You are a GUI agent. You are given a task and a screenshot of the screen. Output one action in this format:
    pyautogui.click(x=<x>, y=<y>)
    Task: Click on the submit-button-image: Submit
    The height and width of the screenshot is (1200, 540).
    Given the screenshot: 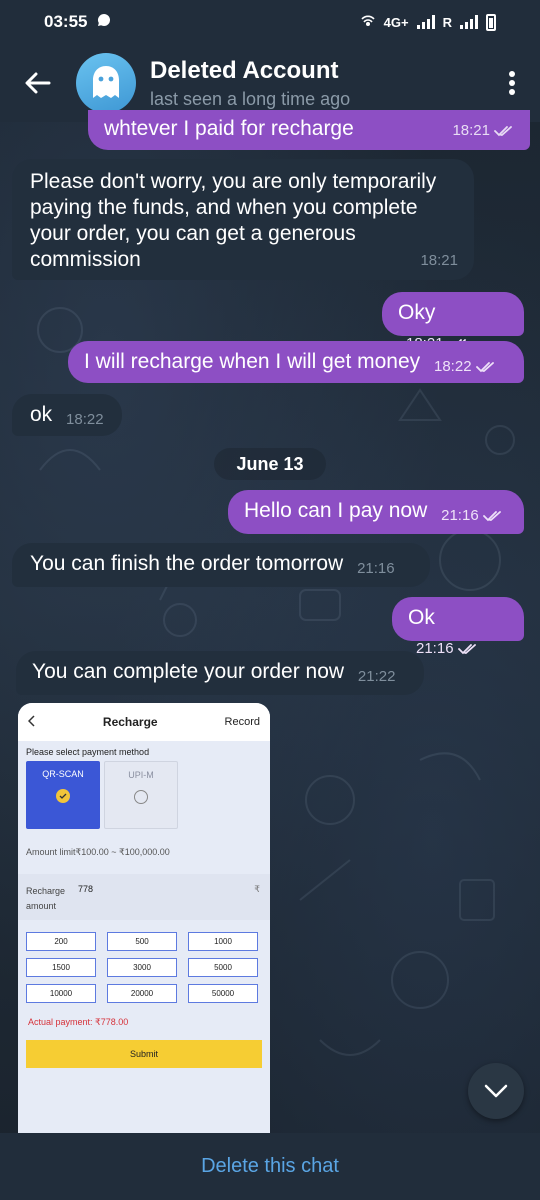 What is the action you would take?
    pyautogui.click(x=144, y=1054)
    